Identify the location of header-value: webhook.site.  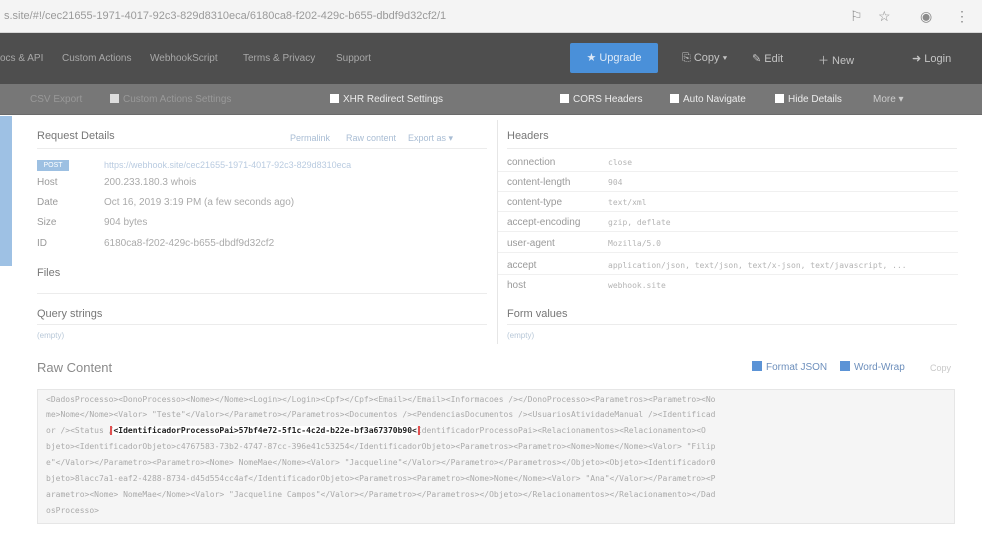
(637, 285).